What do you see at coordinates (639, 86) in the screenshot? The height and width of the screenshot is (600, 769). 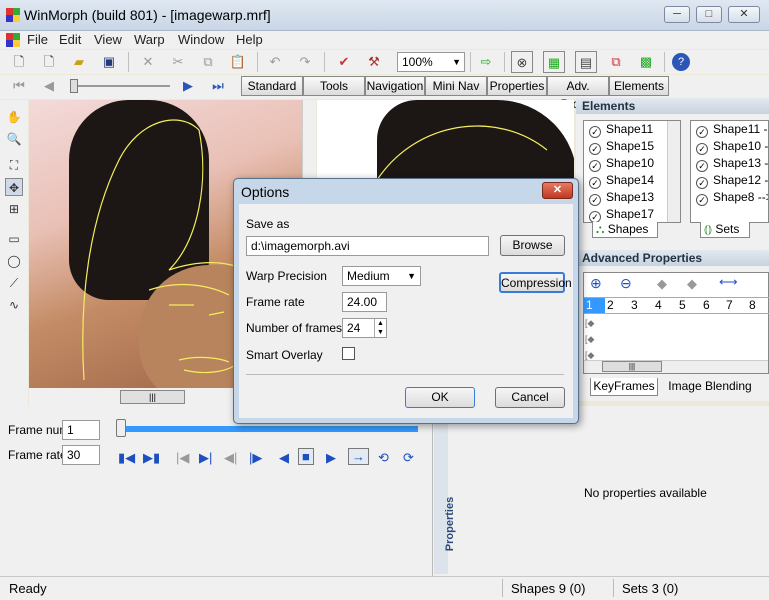 I see `tab-elements: Elements` at bounding box center [639, 86].